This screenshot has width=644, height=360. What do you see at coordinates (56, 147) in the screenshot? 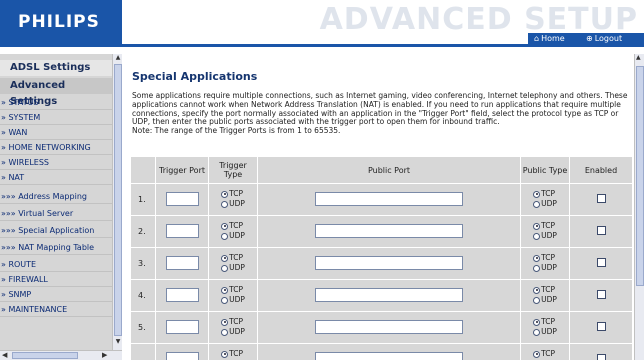
I see `sidebar-item-home-networking: » HOME NETWORKING` at bounding box center [56, 147].